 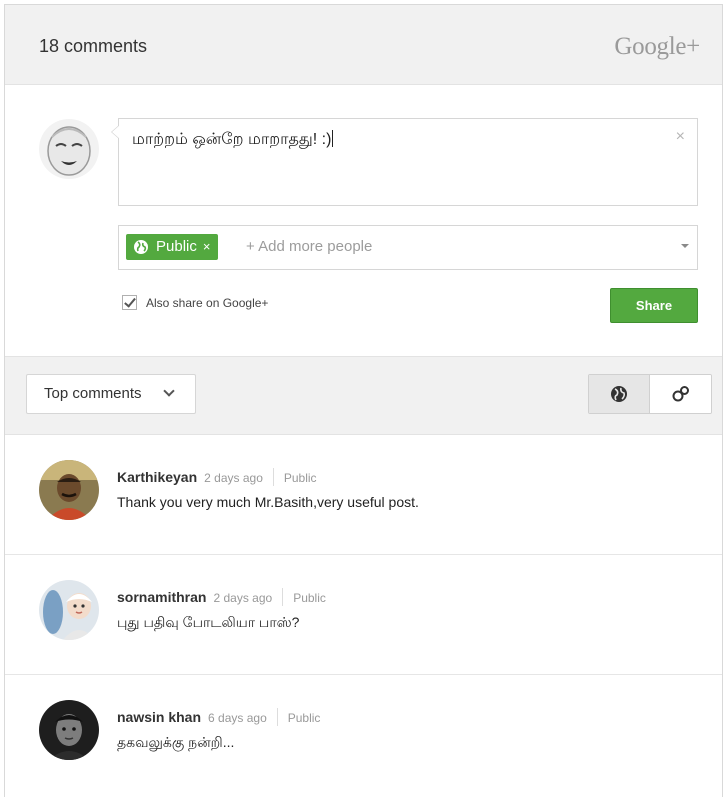 What do you see at coordinates (680, 137) in the screenshot?
I see `close-icon: ×` at bounding box center [680, 137].